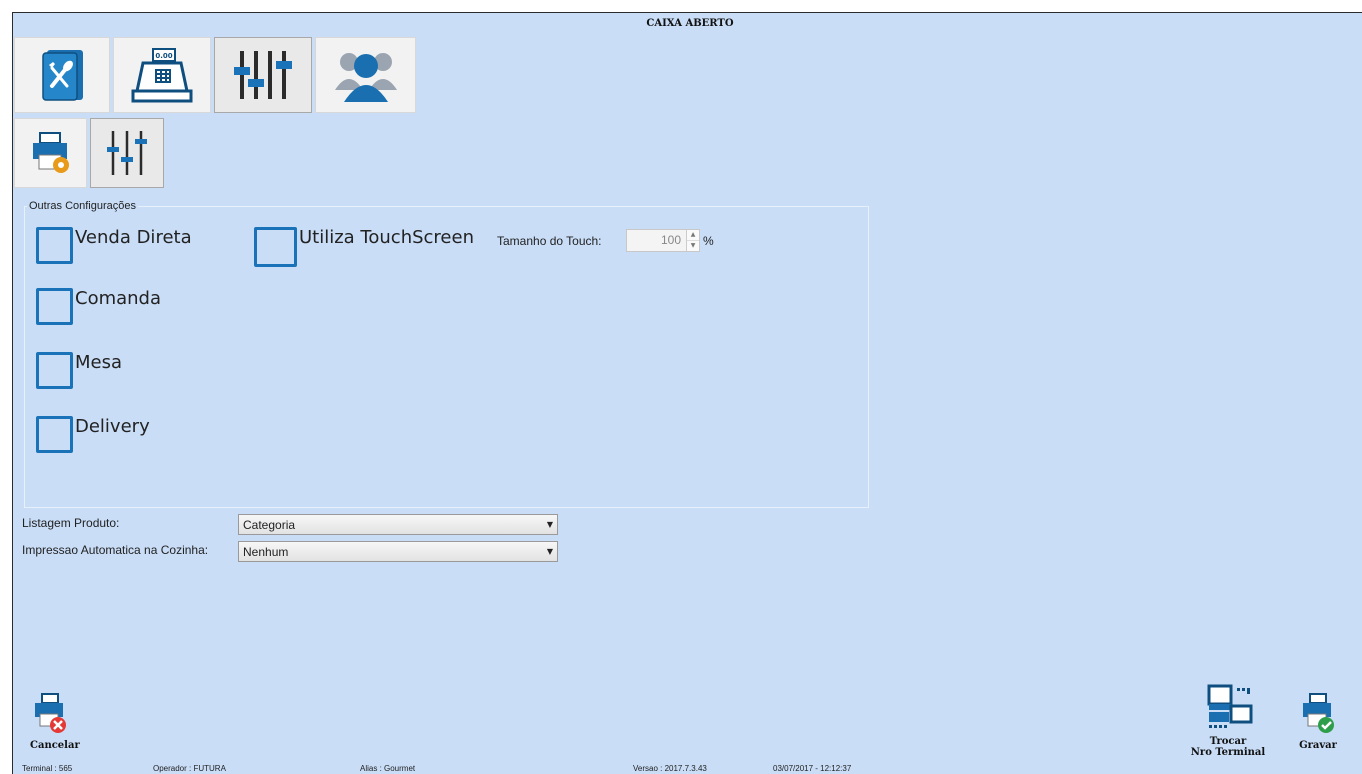 The image size is (1362, 774). What do you see at coordinates (693, 235) in the screenshot?
I see `stepper-up-icon: ▲` at bounding box center [693, 235].